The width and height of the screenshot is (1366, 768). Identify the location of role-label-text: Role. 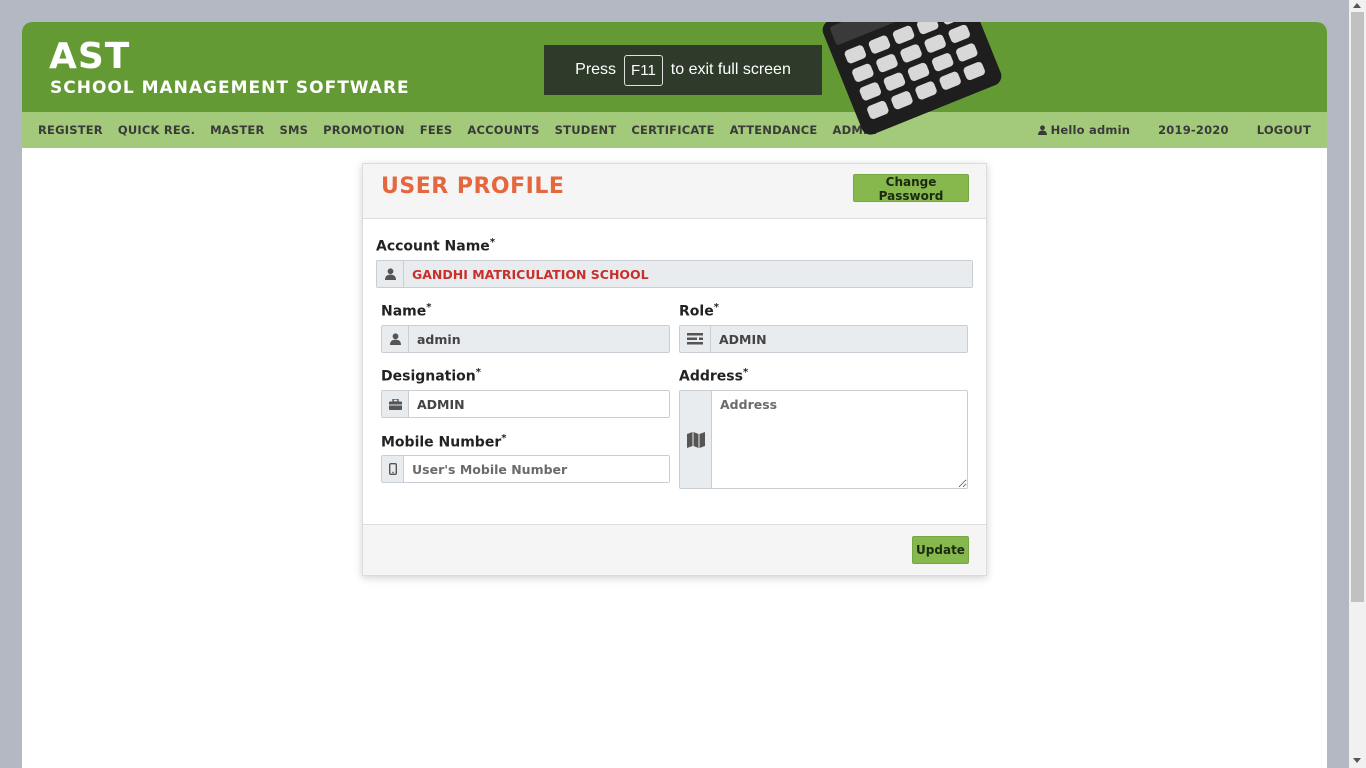
(696, 311).